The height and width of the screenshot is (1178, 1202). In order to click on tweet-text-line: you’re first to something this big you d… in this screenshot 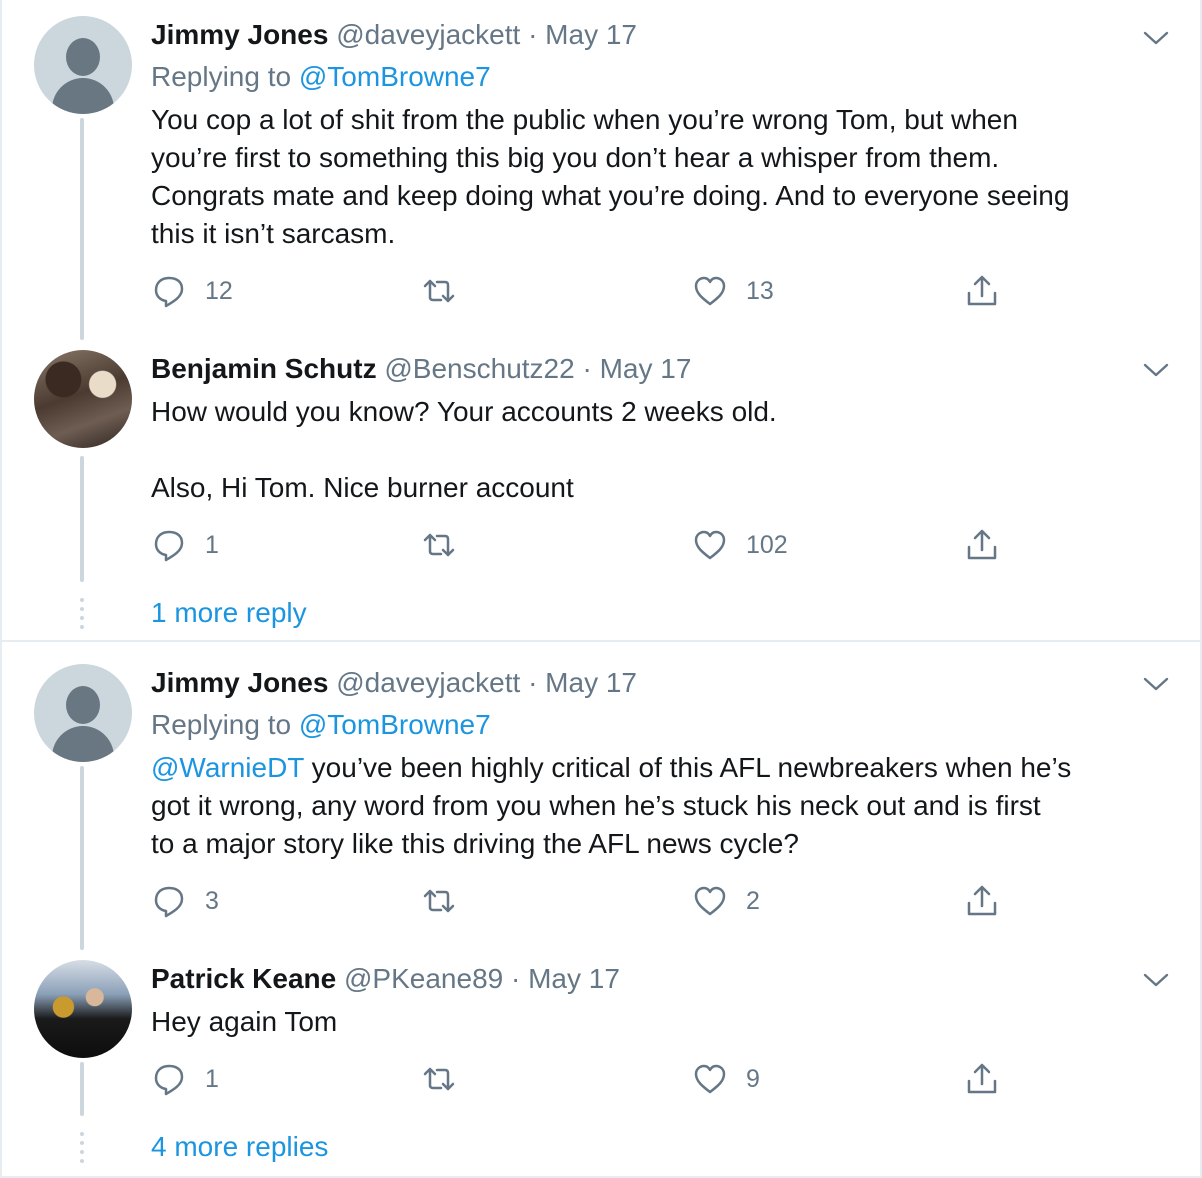, I will do `click(575, 157)`.